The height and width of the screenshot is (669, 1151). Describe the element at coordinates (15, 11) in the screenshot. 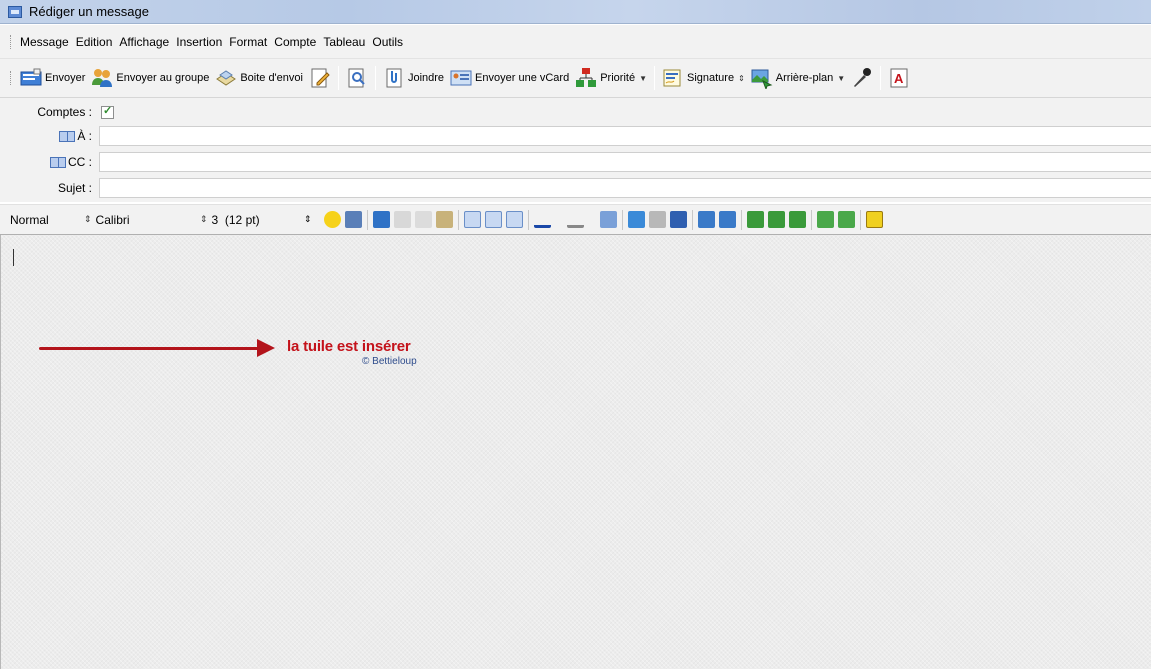

I see `compose-window-icon` at that location.